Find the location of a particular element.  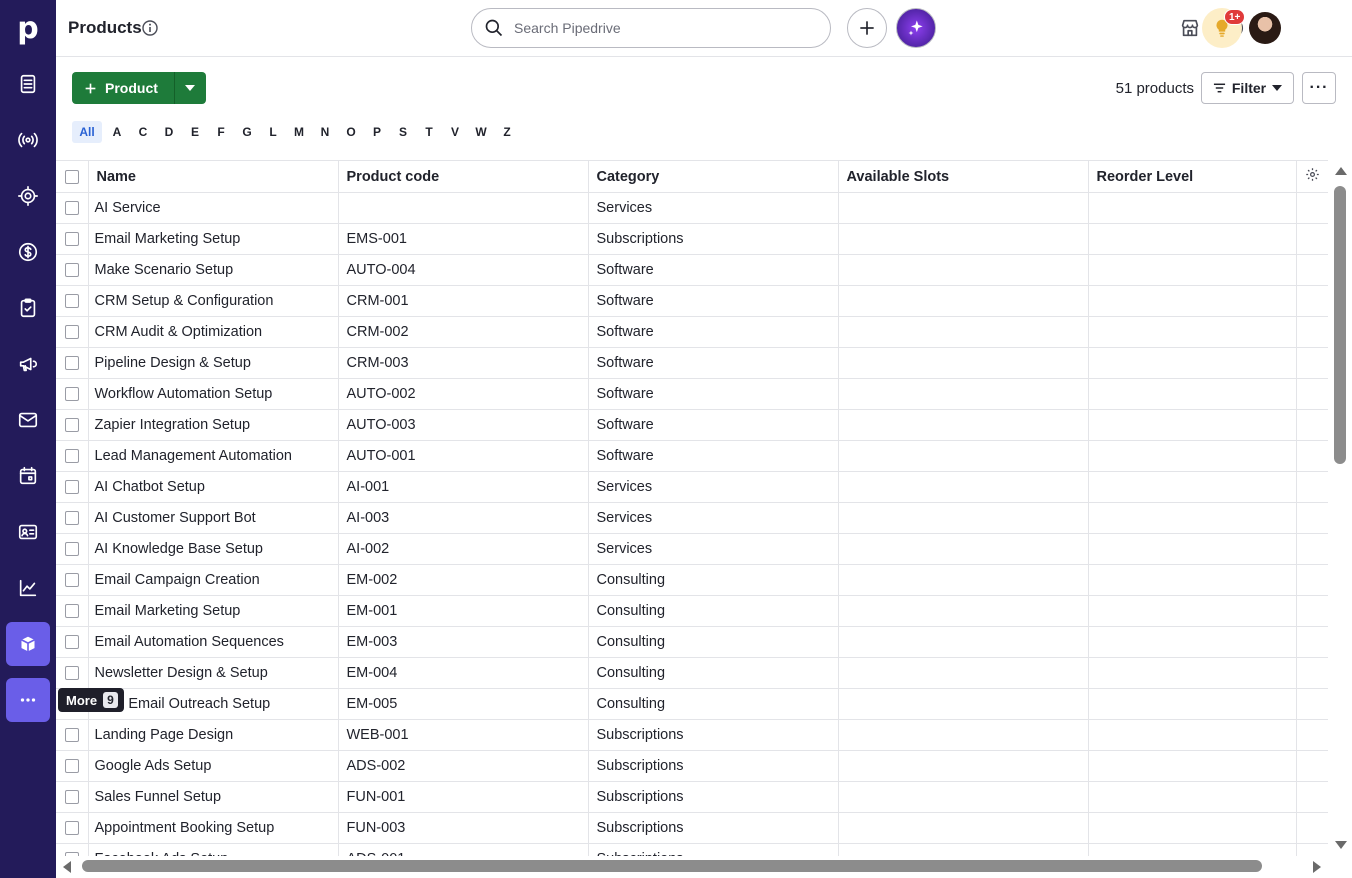

product-name-cell: Facebook Ads Setup is located at coordinates (213, 849).